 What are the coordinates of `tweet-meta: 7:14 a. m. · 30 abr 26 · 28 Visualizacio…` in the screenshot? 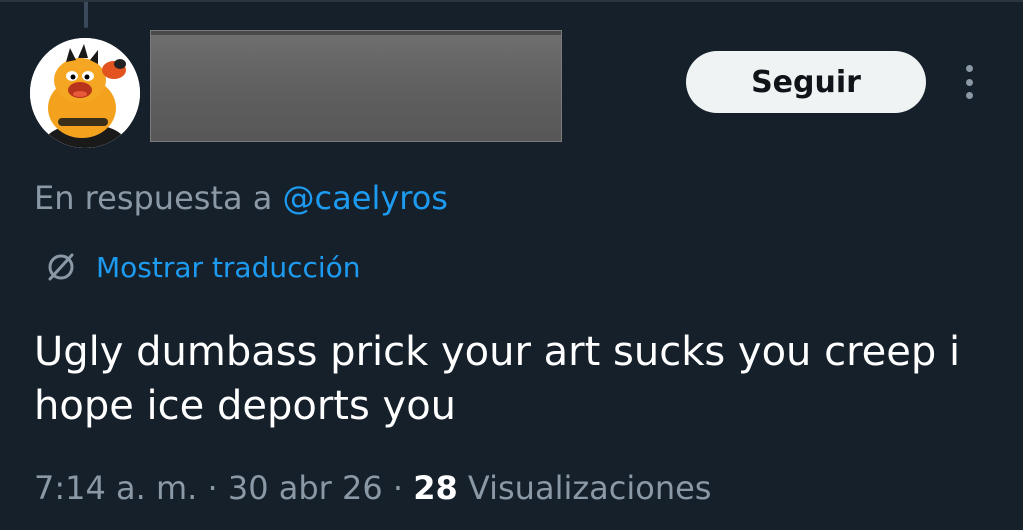 It's located at (372, 488).